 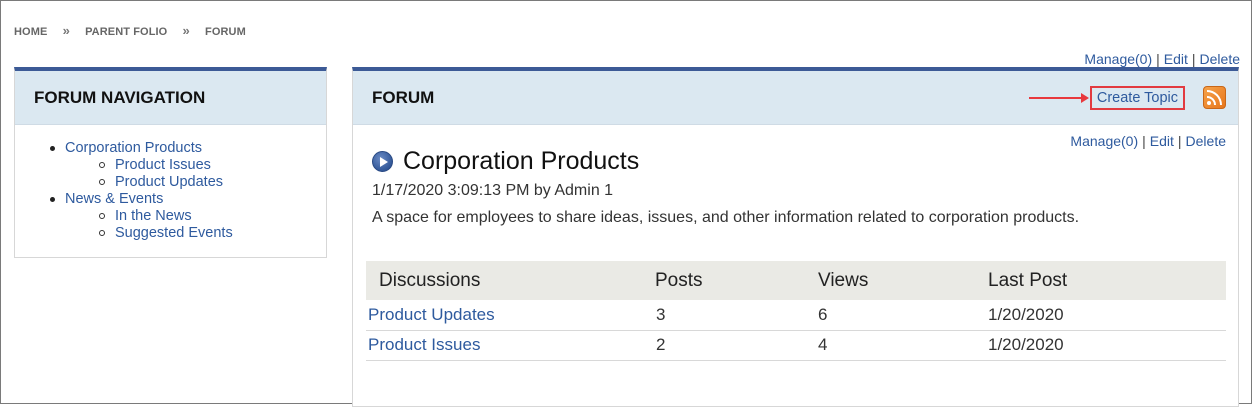 I want to click on table-row: Product Issues 2 4 1/20/2020, so click(x=796, y=345).